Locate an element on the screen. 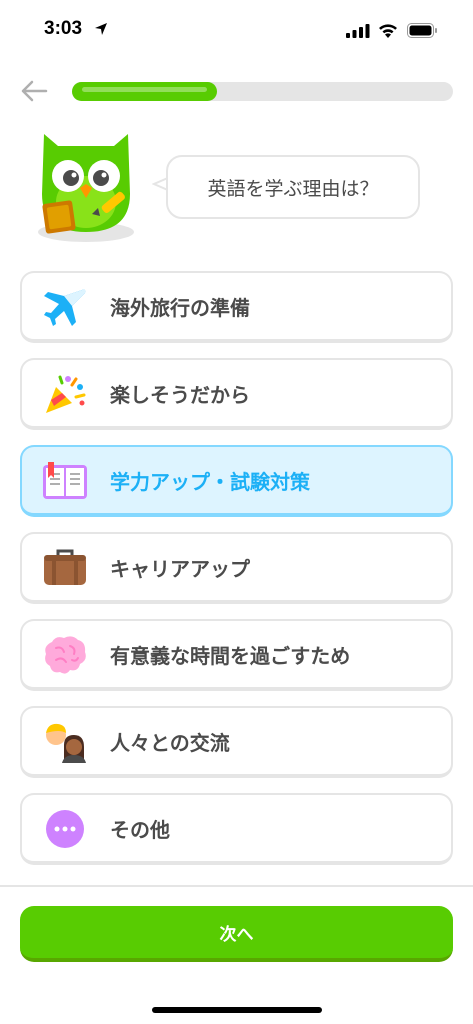 This screenshot has height=1024, width=473. back-arrow-icon is located at coordinates (34, 91).